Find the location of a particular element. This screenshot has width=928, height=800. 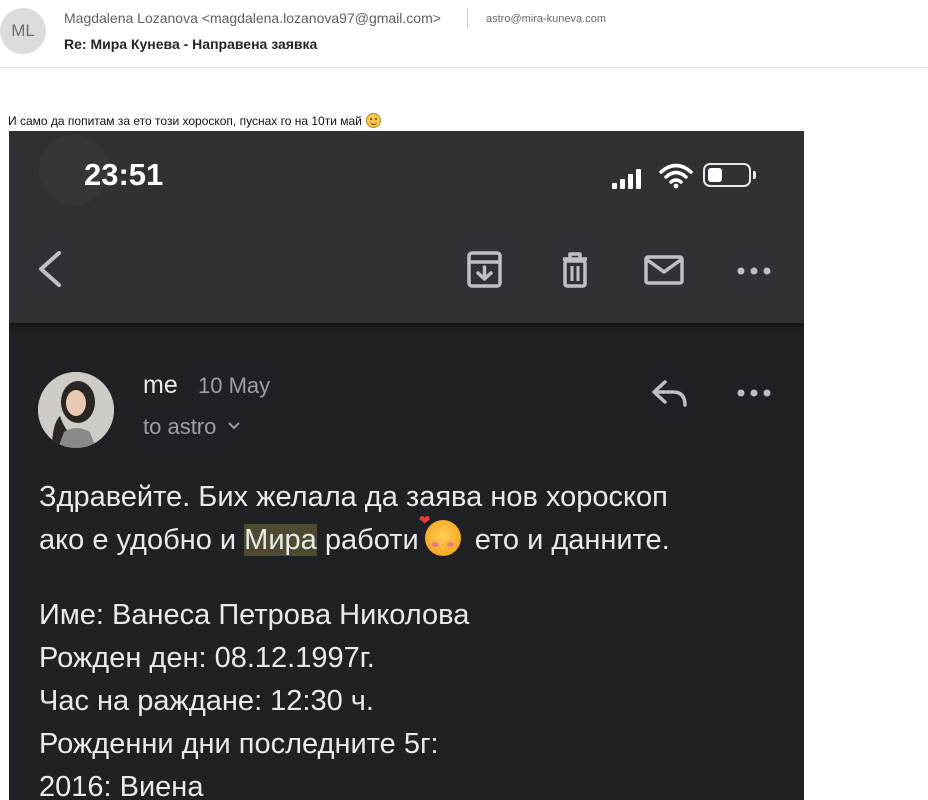

recipient-toggle: to astro is located at coordinates (192, 427).